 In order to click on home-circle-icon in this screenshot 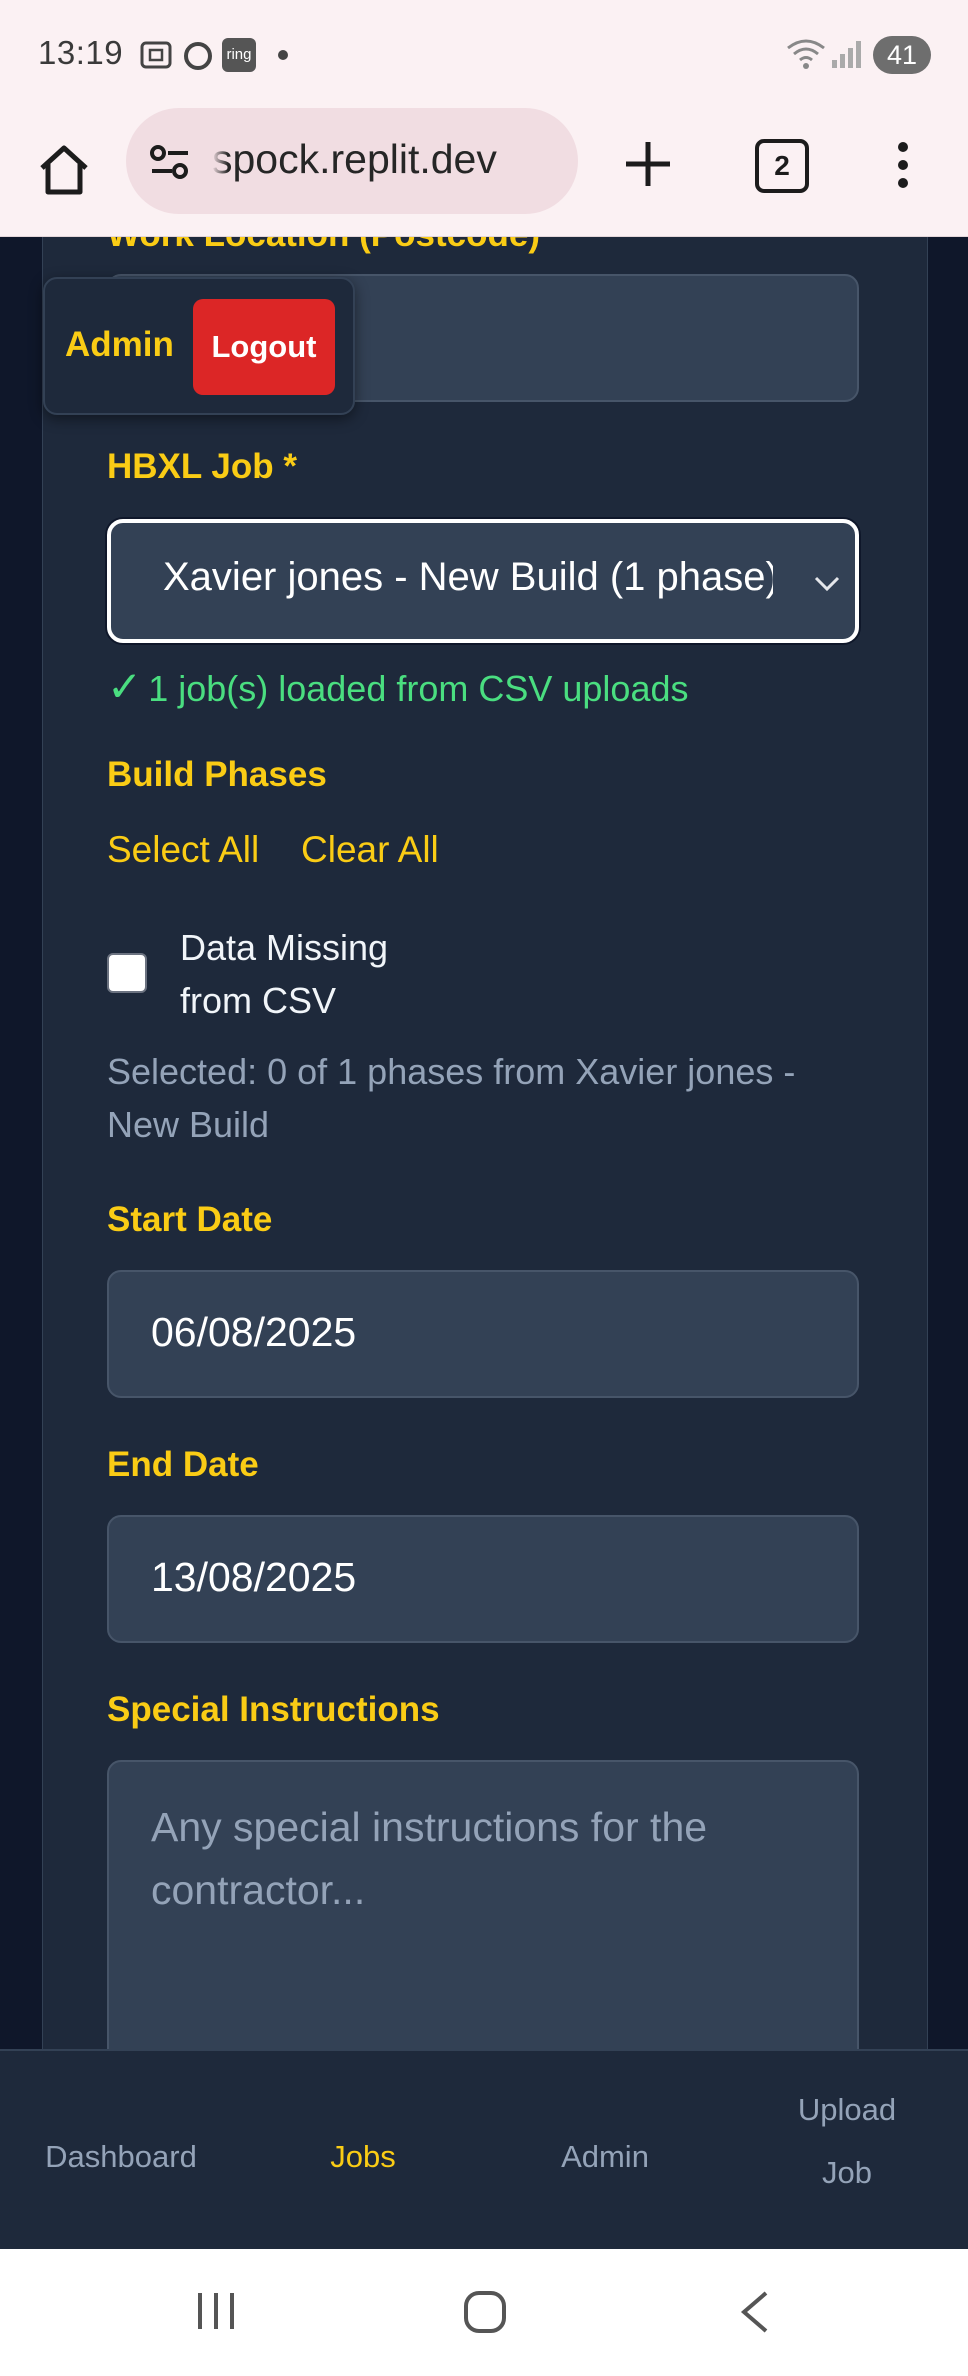, I will do `click(485, 2312)`.